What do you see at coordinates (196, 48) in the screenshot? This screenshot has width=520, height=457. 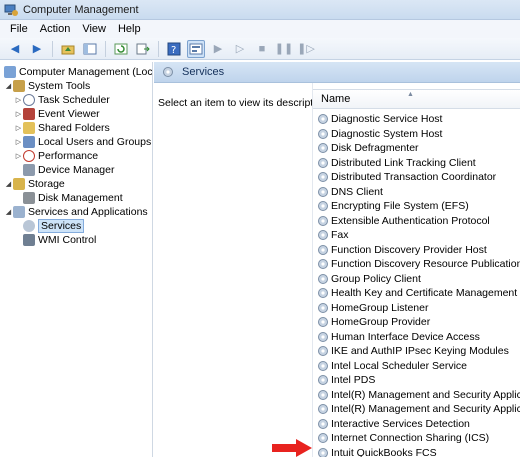 I see `properties-icon` at bounding box center [196, 48].